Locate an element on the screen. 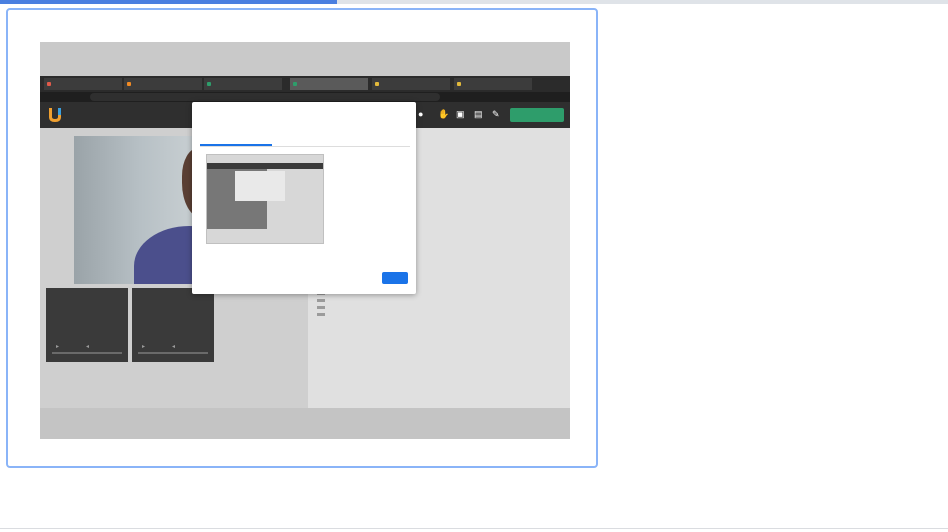  dialog-share-button is located at coordinates (395, 278).